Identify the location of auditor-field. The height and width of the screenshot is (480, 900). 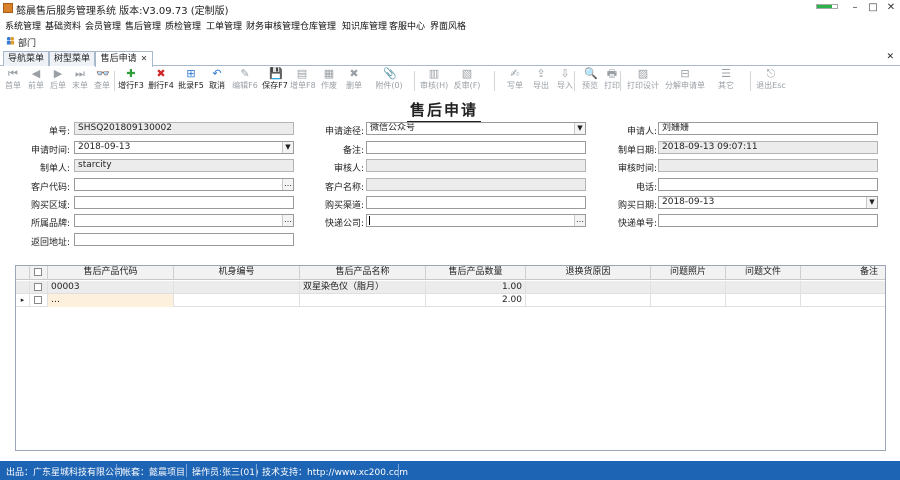
(476, 165).